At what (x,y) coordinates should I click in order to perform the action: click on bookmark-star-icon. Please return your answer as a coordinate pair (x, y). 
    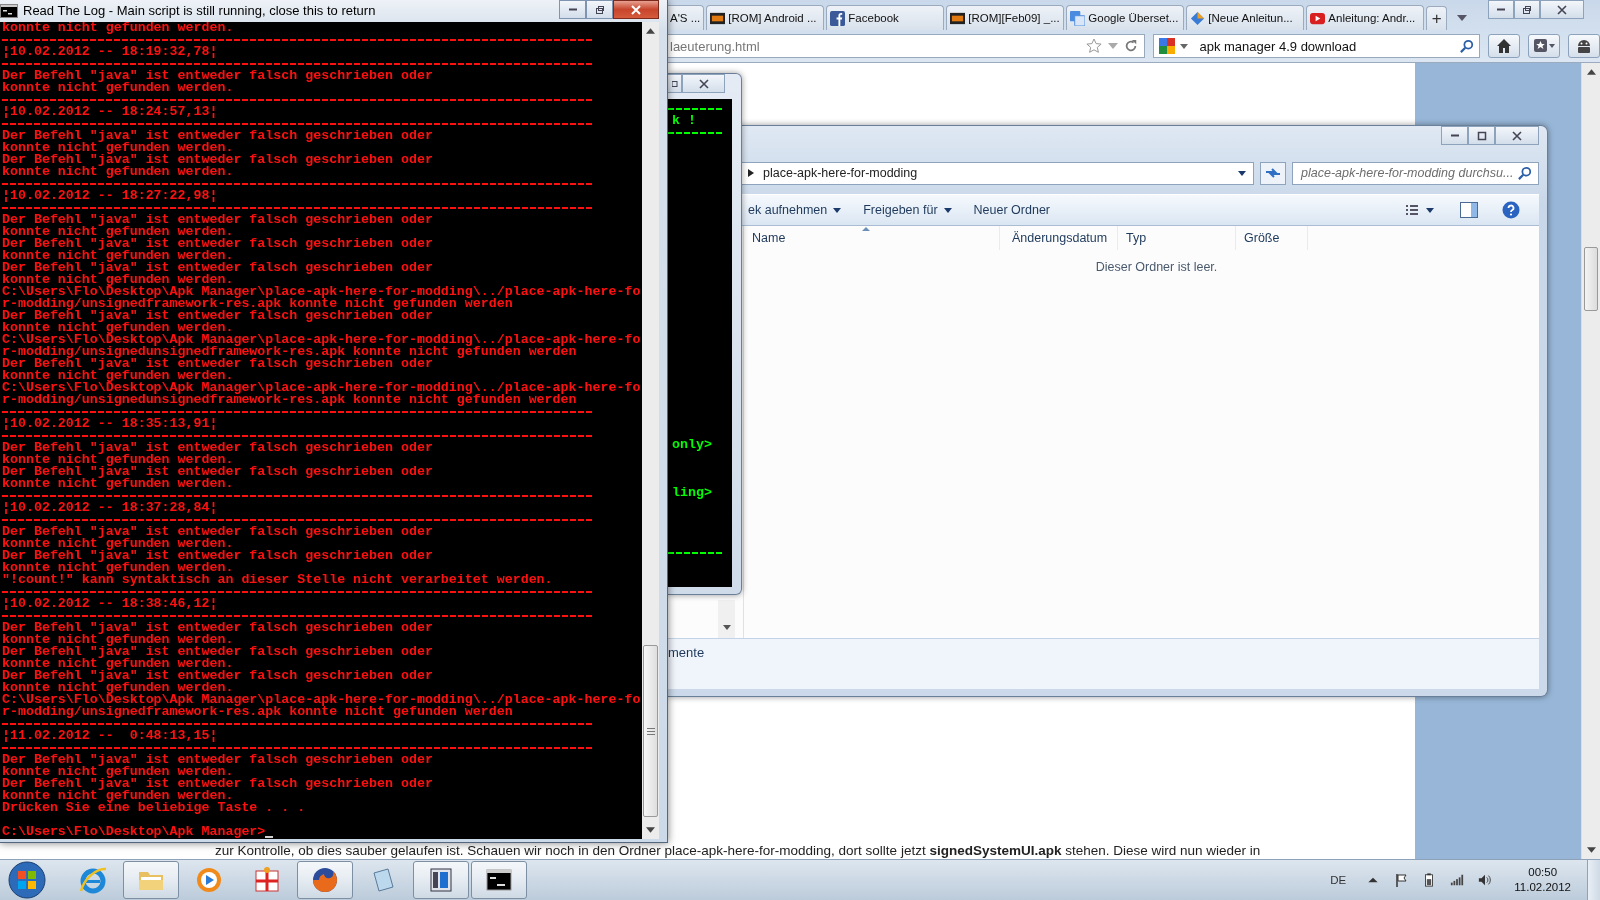
    Looking at the image, I should click on (1094, 46).